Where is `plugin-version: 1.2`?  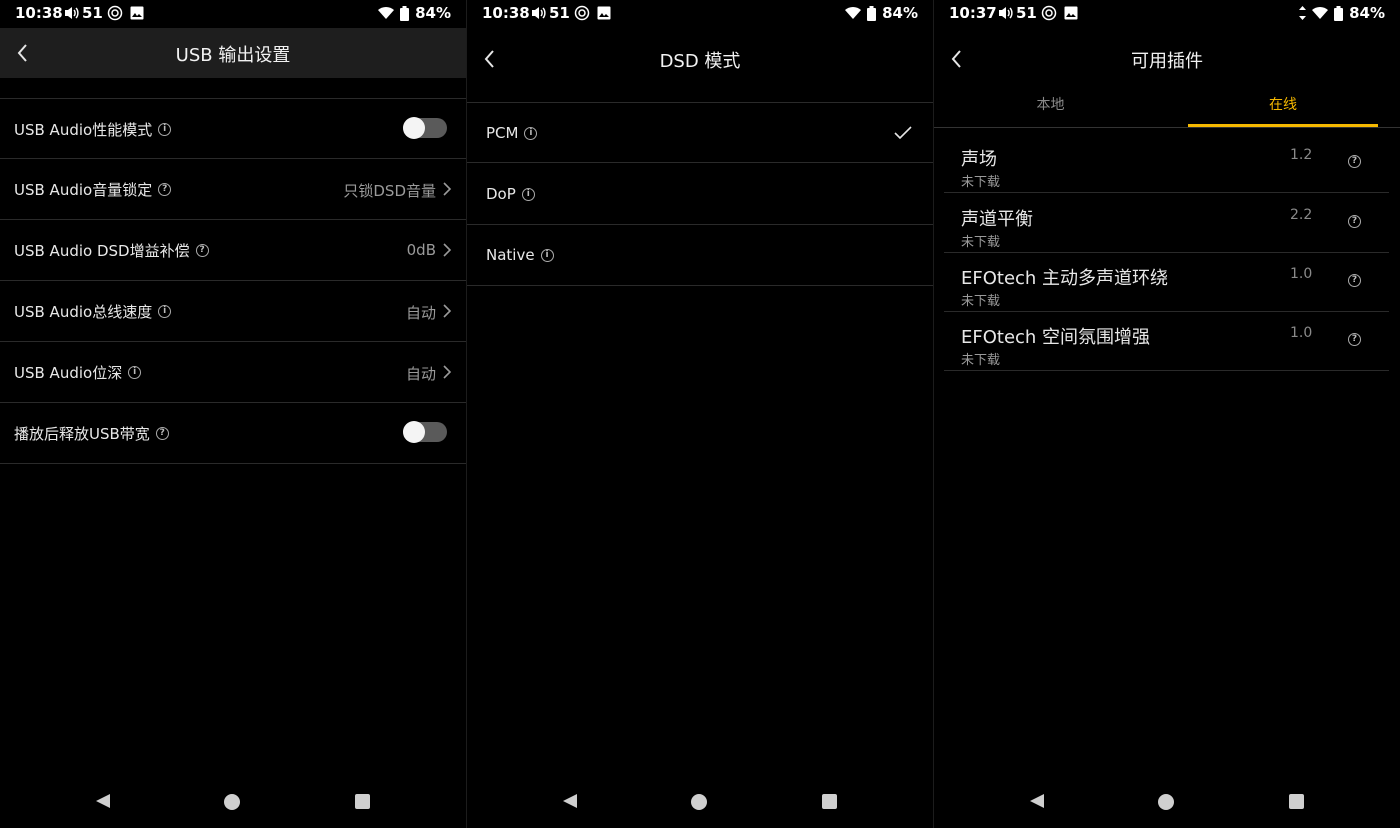
plugin-version: 1.2 is located at coordinates (1301, 155).